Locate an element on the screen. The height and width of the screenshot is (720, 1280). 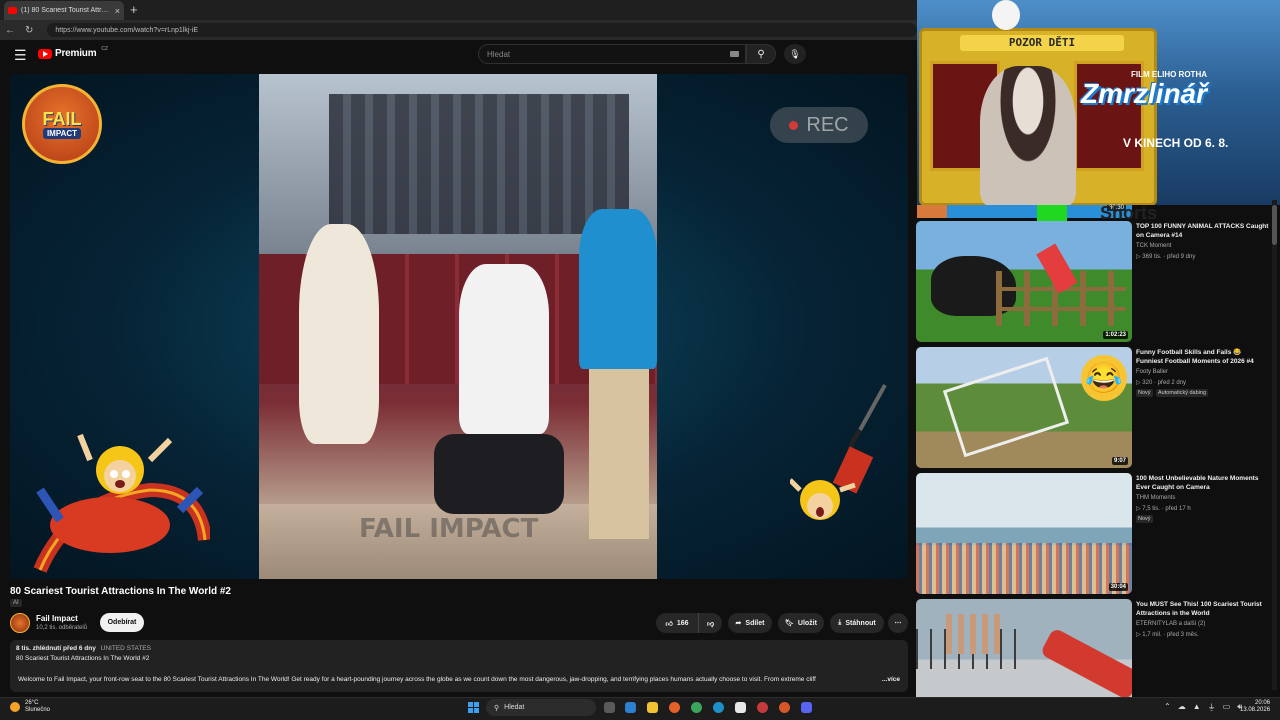
firefox-dev-icon is located at coordinates (784, 707).